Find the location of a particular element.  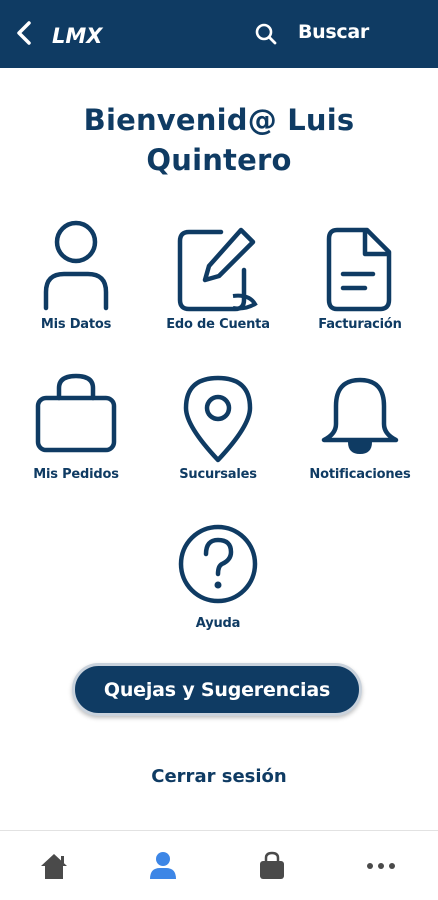

sucursales-label: Sucursales is located at coordinates (218, 474).